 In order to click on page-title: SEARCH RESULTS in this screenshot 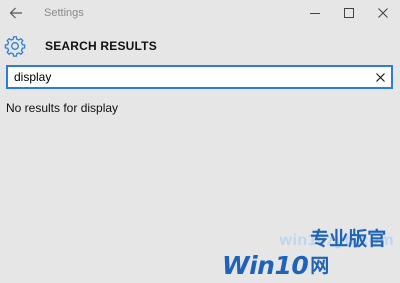, I will do `click(101, 46)`.